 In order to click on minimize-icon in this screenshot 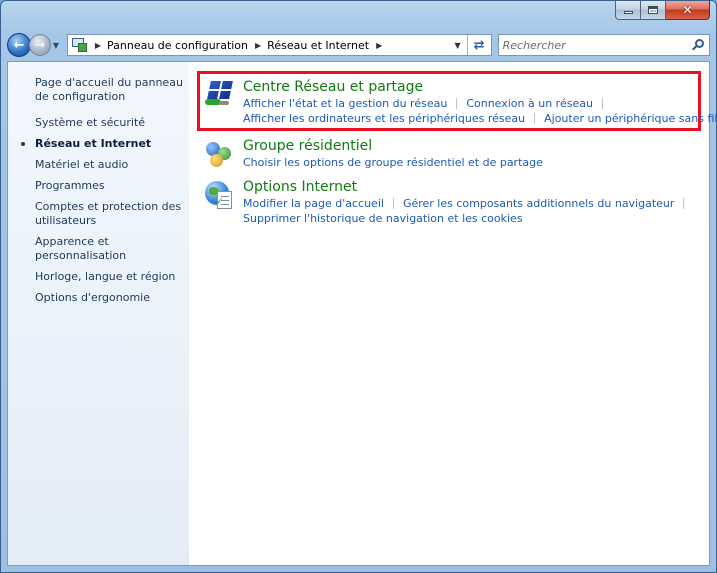, I will do `click(628, 12)`.